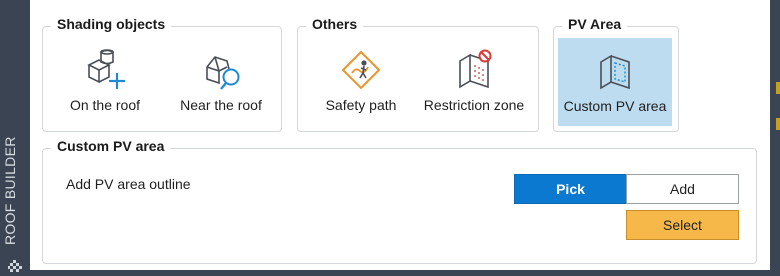 This screenshot has width=780, height=276. Describe the element at coordinates (10, 190) in the screenshot. I see `sidebar-title: ROOF BUILDER` at that location.